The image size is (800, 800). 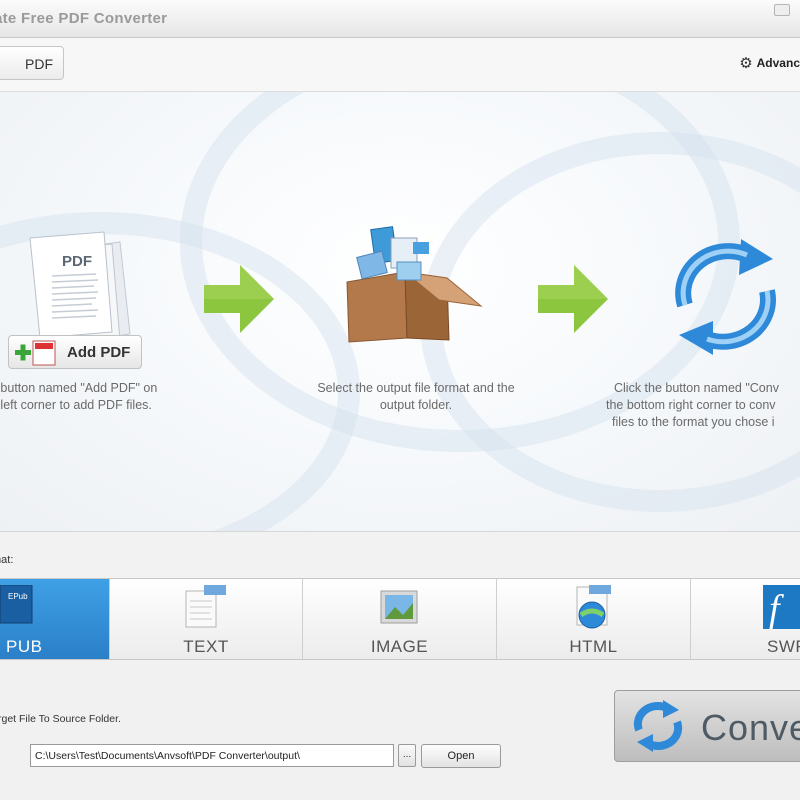 What do you see at coordinates (206, 646) in the screenshot?
I see `tab-text-label: TEXT` at bounding box center [206, 646].